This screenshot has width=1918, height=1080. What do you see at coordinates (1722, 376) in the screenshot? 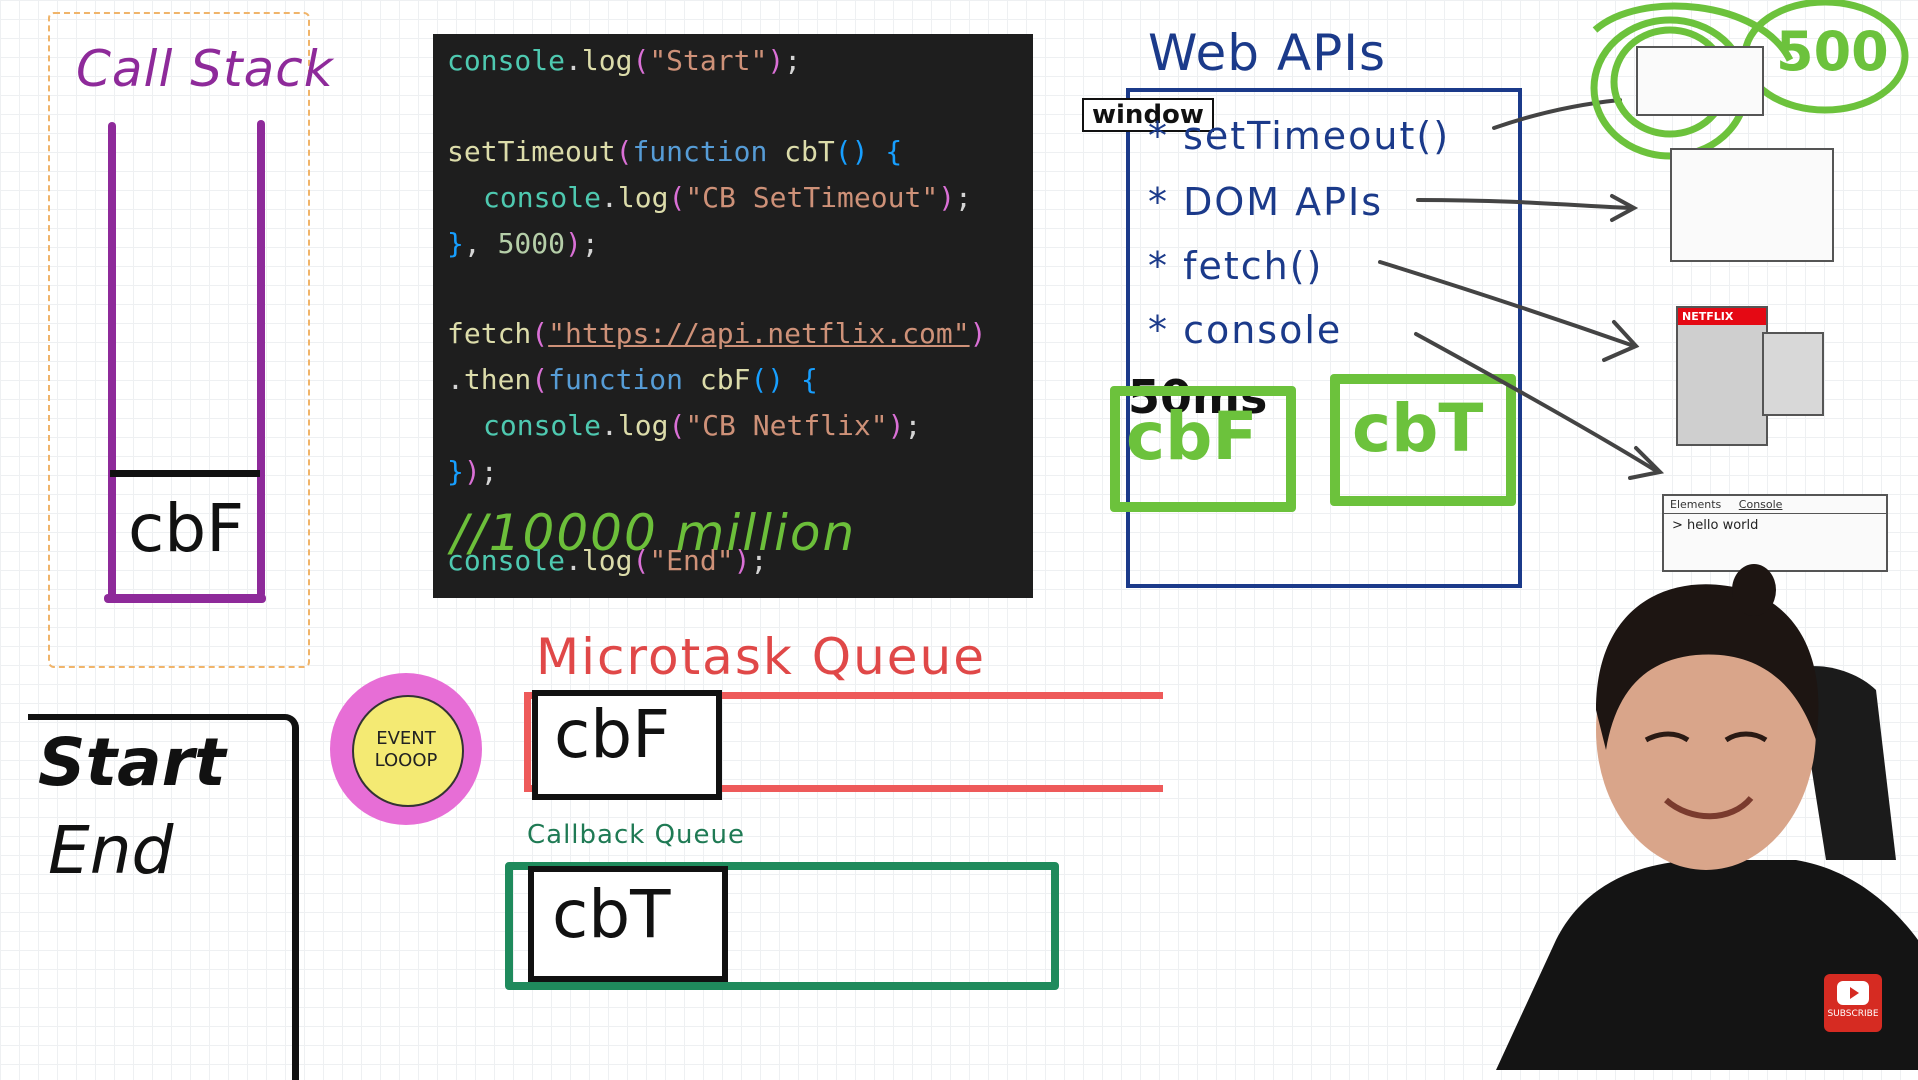
I see `netflix-sketch: NETFLIX` at bounding box center [1722, 376].